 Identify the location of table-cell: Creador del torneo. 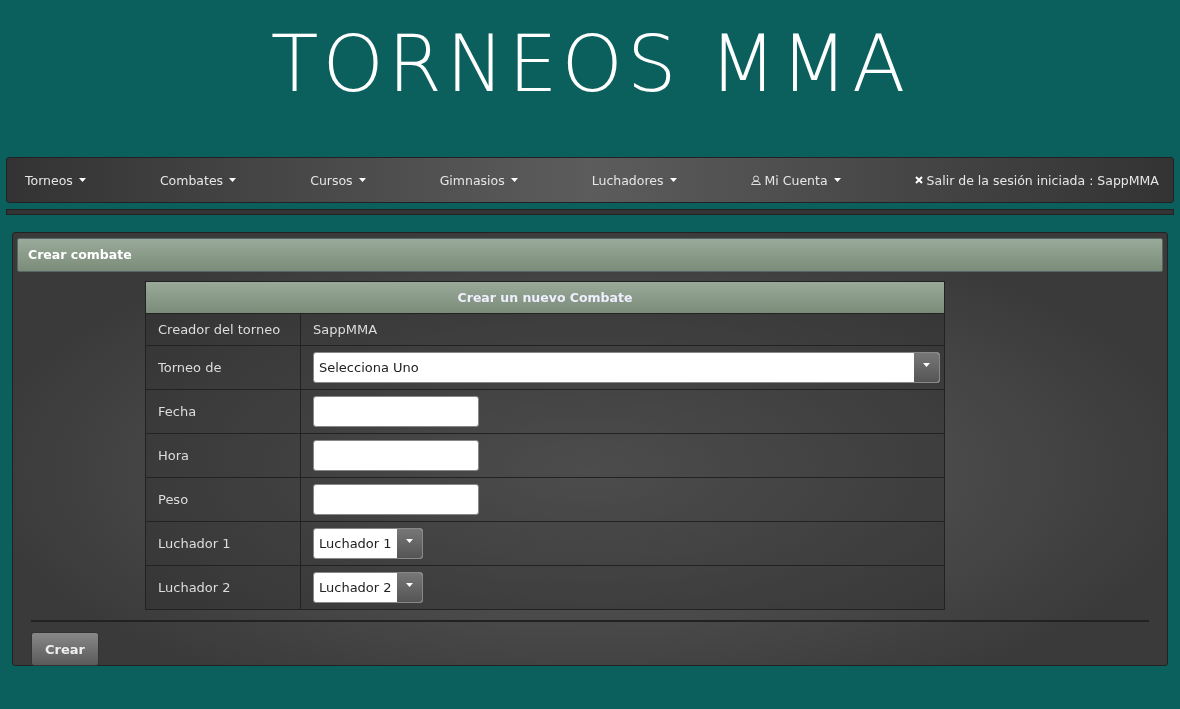
(223, 329).